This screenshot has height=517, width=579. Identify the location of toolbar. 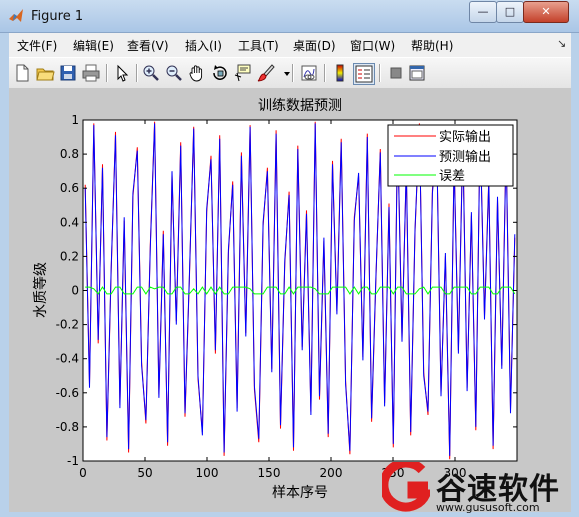
(290, 73).